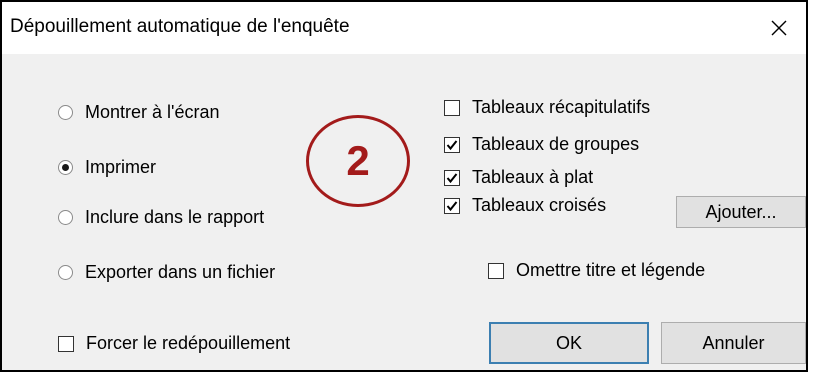  Describe the element at coordinates (539, 205) in the screenshot. I see `checkbox-label-croises: Tableaux croisés` at that location.